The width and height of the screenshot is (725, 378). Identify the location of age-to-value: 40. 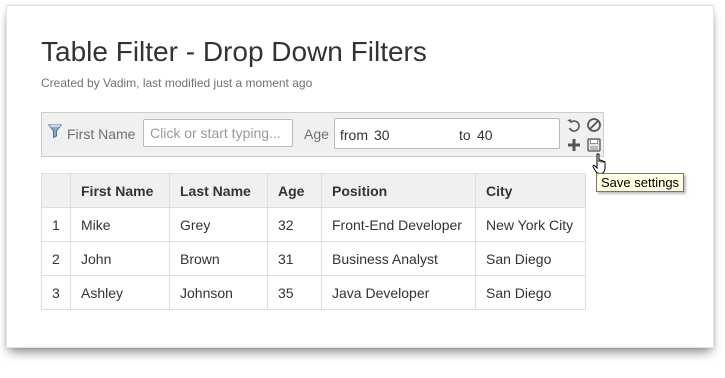
(485, 135).